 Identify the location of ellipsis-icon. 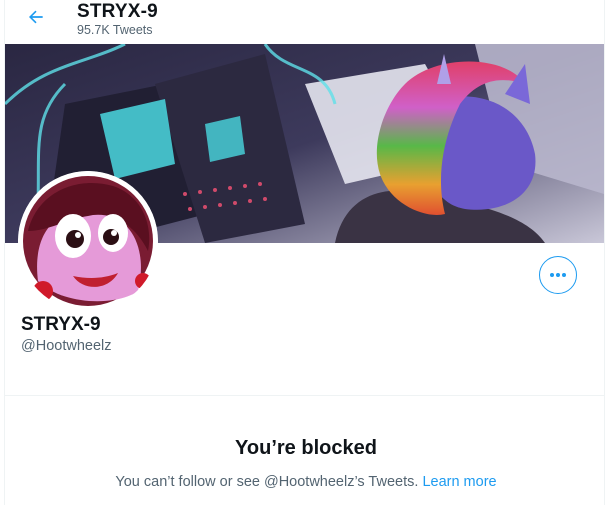
(558, 275).